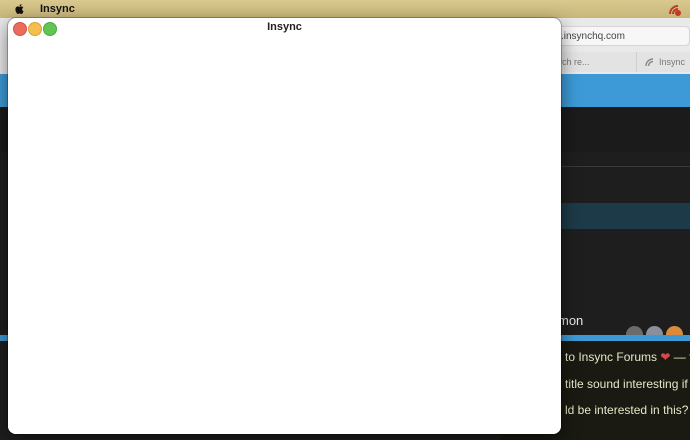  What do you see at coordinates (345, 9) in the screenshot?
I see `menu-bar: Insync` at bounding box center [345, 9].